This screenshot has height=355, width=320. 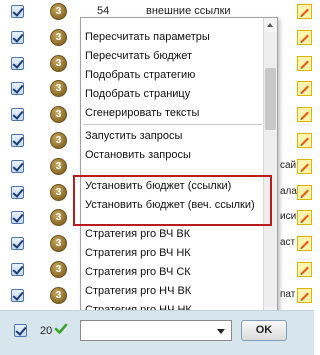 I want to click on dropdown-scrollbar, so click(x=270, y=169).